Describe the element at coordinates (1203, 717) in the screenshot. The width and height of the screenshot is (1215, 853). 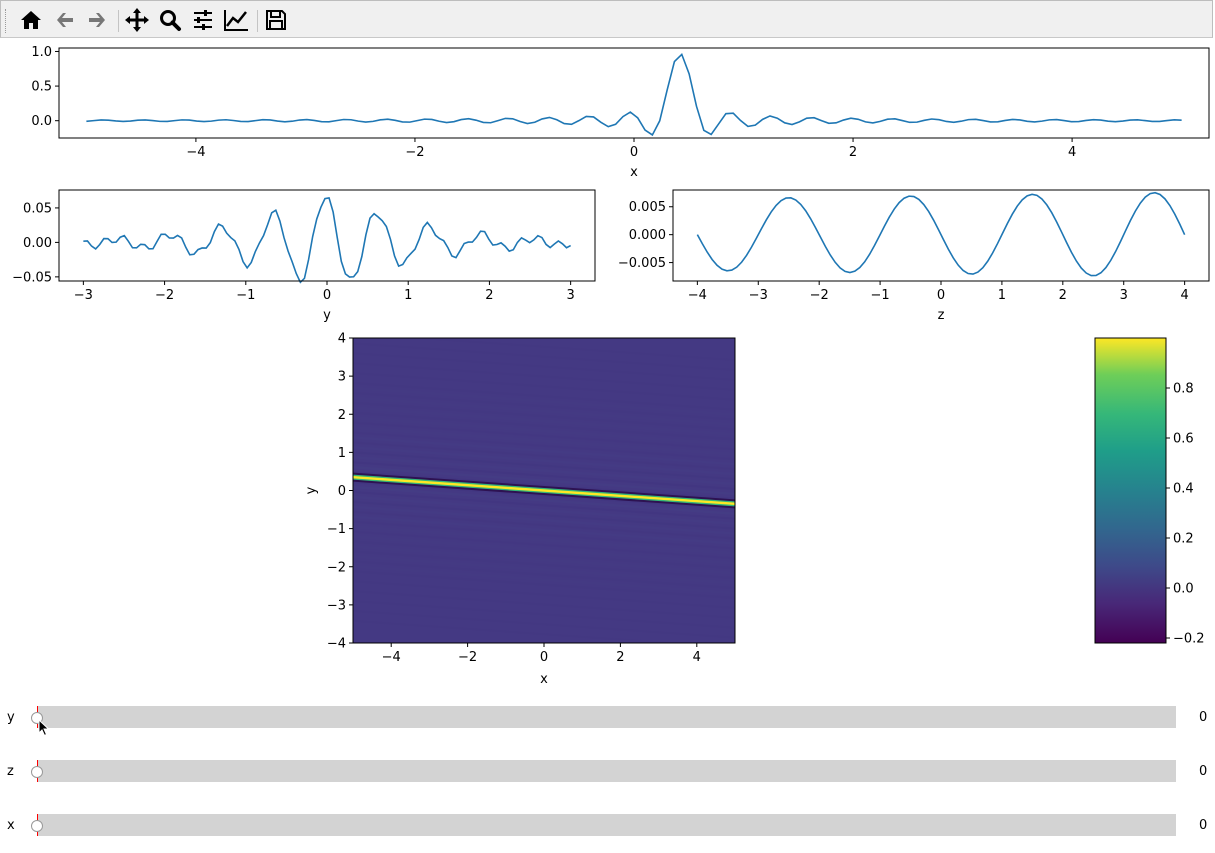
I see `slider-y-value: 0` at that location.